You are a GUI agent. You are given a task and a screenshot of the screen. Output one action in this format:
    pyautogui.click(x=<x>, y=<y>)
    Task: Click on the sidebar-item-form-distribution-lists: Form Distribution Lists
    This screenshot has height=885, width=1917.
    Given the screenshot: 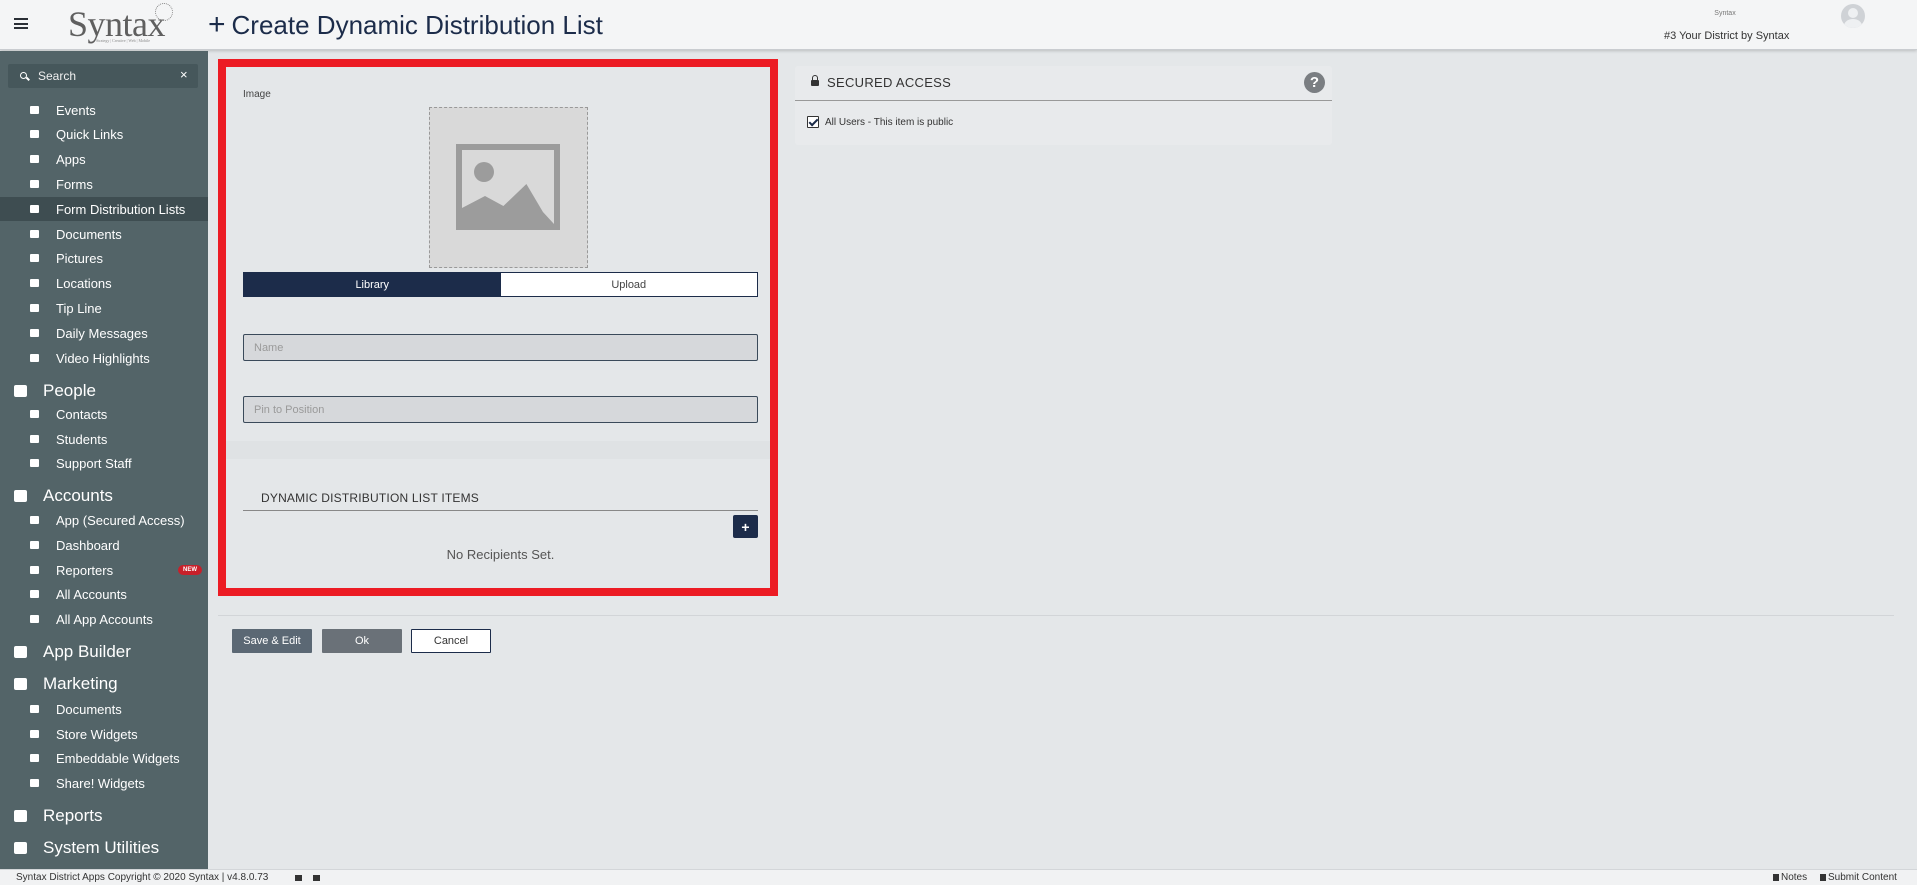 What is the action you would take?
    pyautogui.click(x=104, y=209)
    